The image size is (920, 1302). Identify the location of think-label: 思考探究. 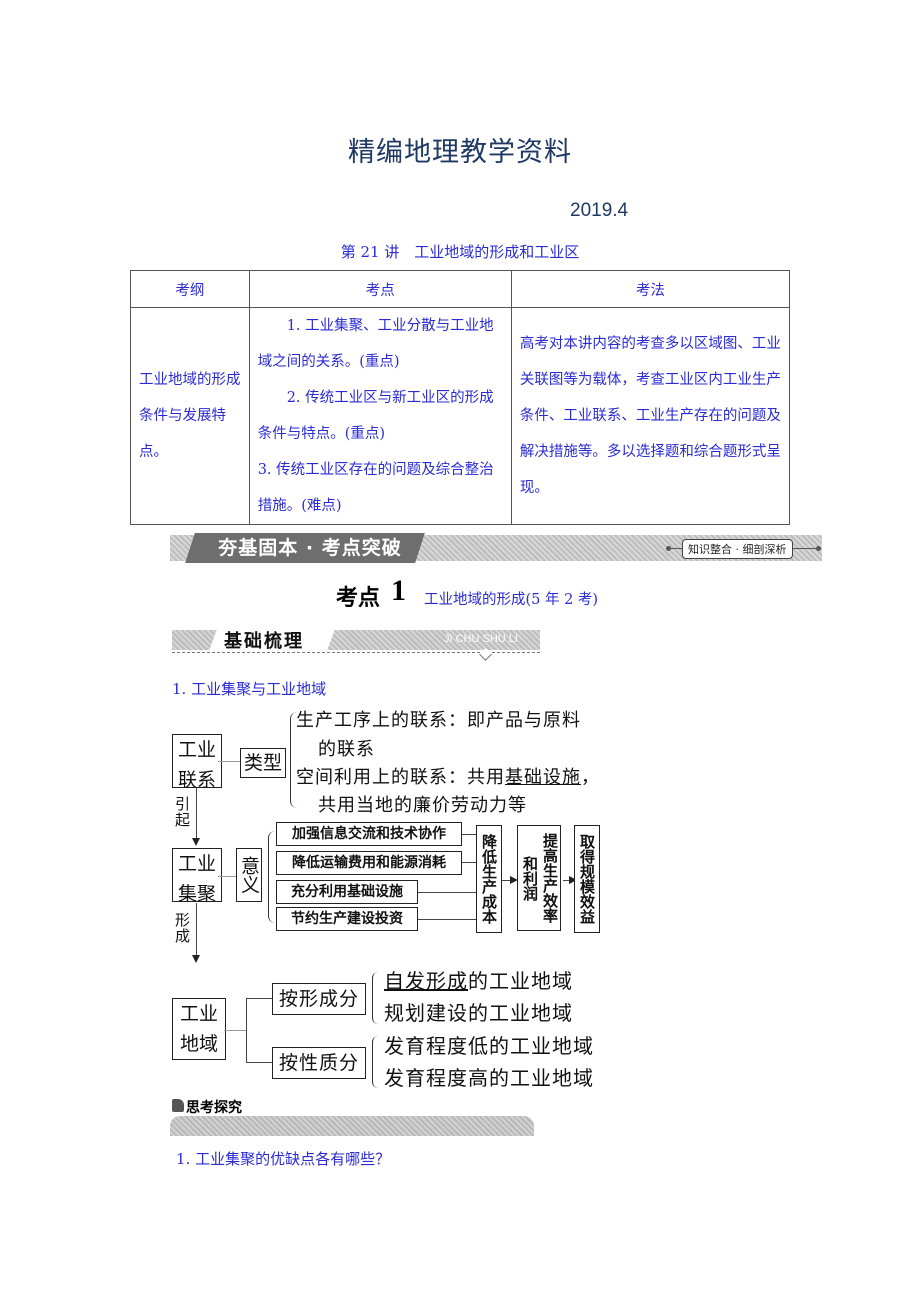
(214, 1108).